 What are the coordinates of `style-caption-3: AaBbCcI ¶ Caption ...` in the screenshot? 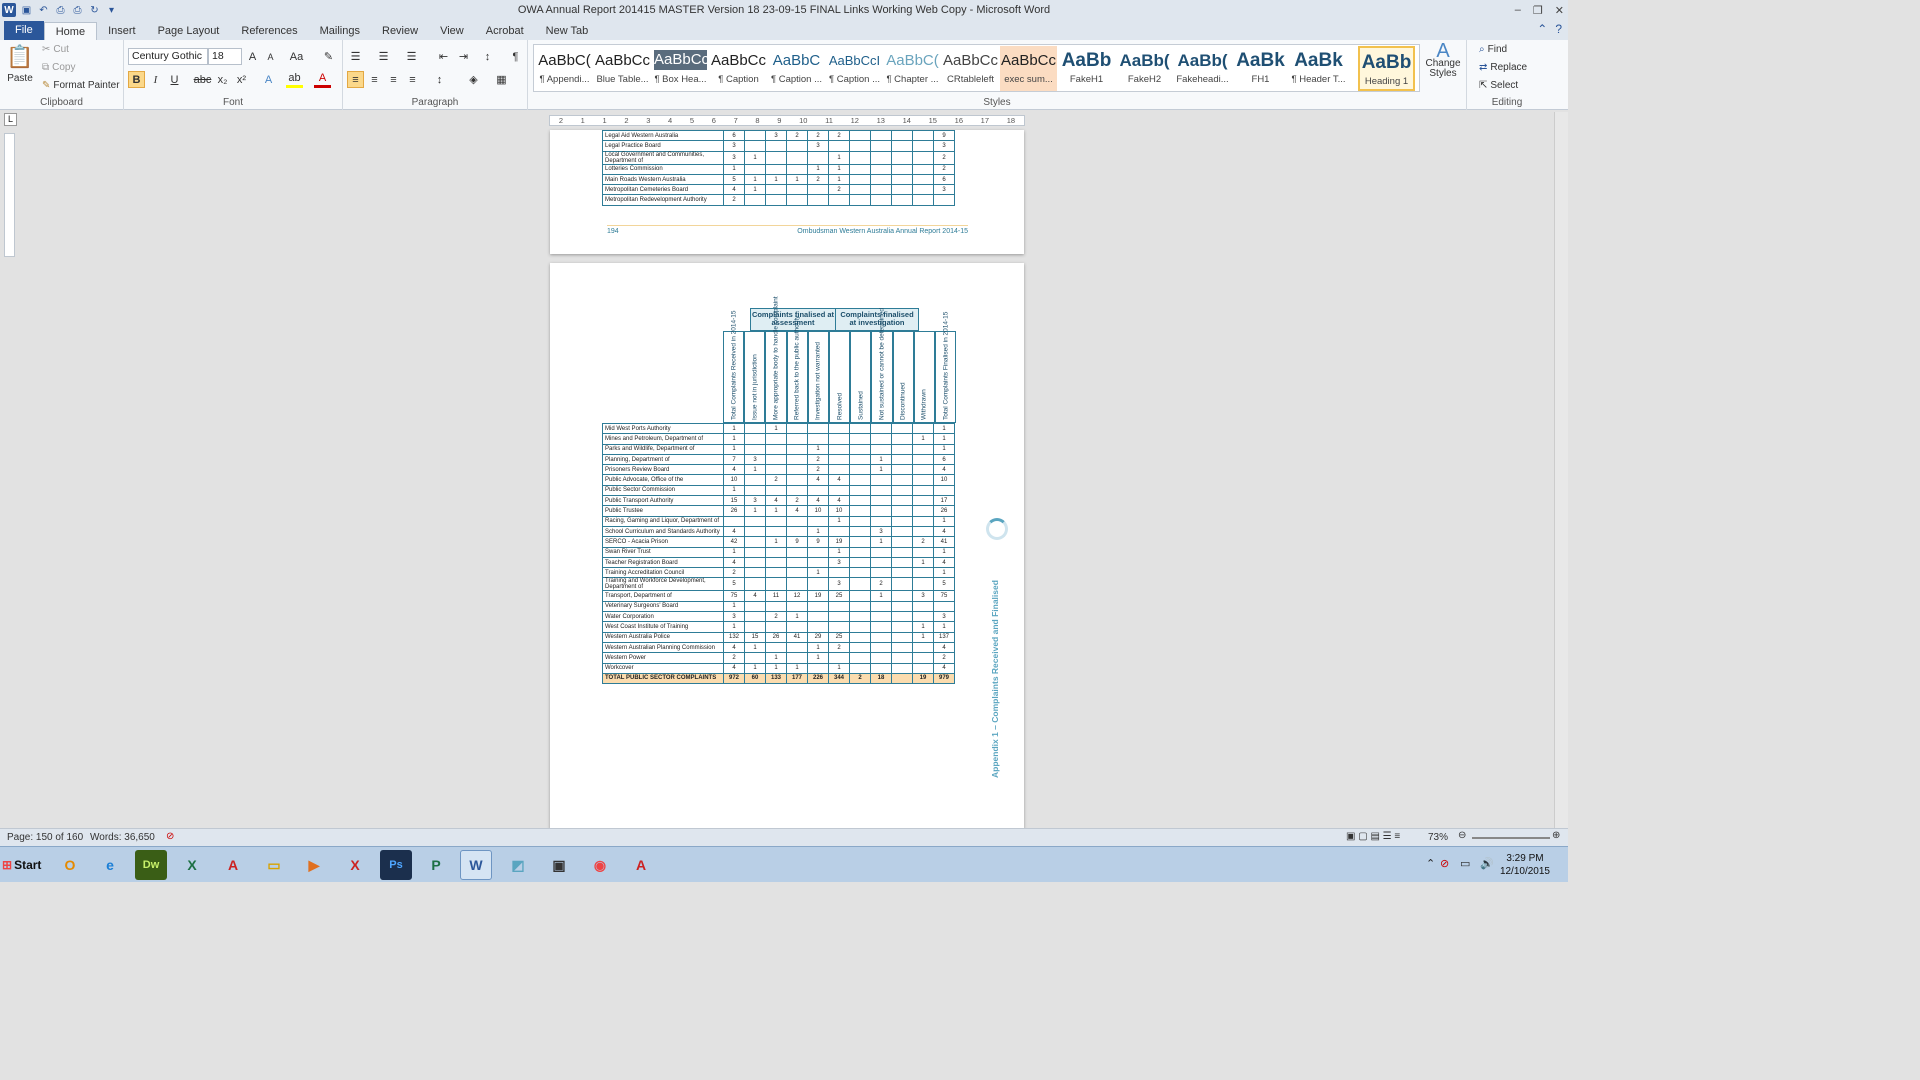 It's located at (854, 68).